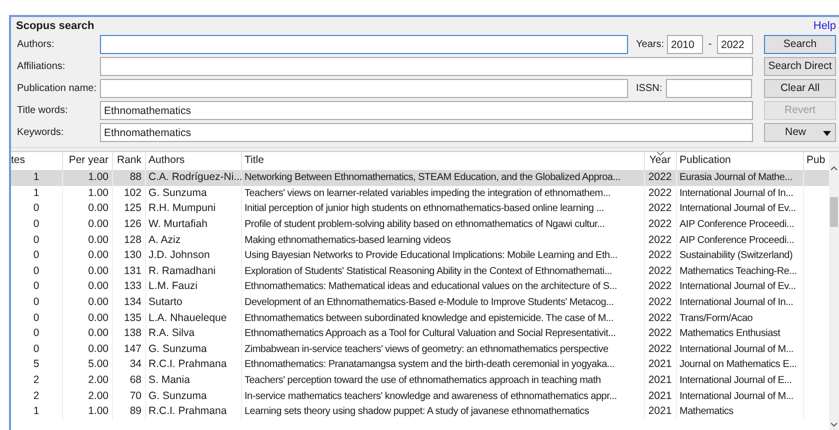 This screenshot has width=839, height=430. I want to click on button: Clear All, so click(800, 88).